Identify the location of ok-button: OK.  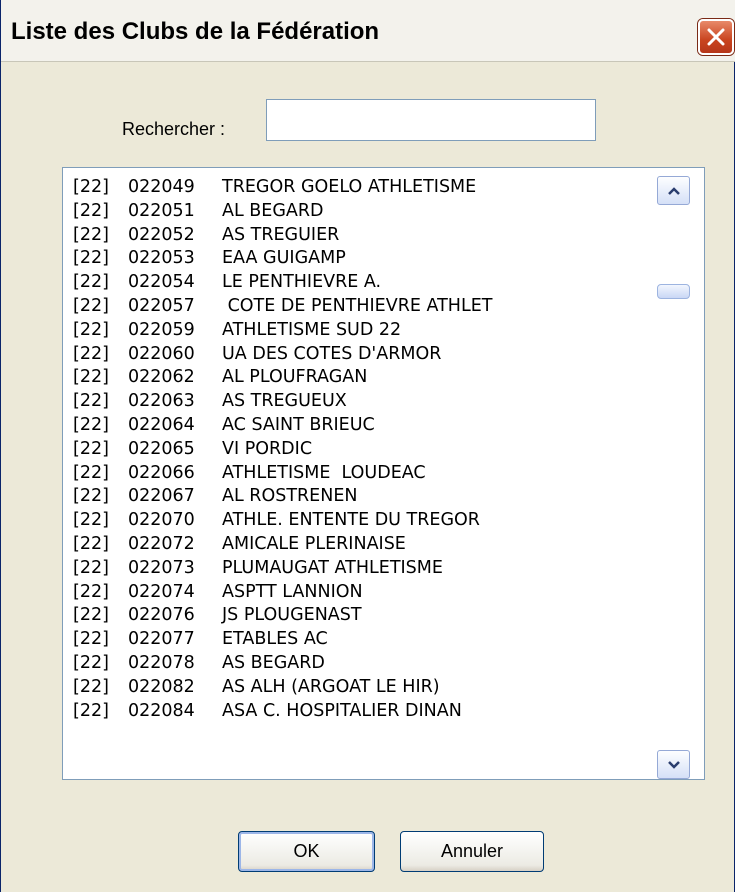
(306, 851).